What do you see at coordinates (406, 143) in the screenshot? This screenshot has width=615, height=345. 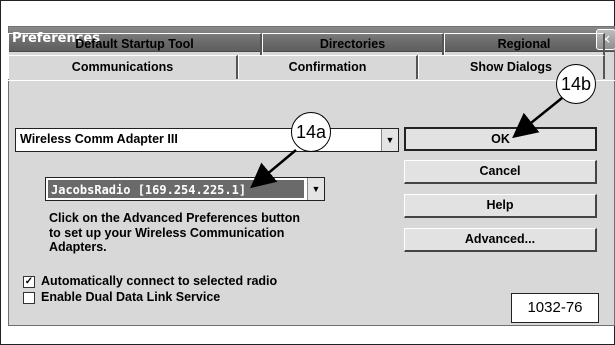 I see `callout-arrows` at bounding box center [406, 143].